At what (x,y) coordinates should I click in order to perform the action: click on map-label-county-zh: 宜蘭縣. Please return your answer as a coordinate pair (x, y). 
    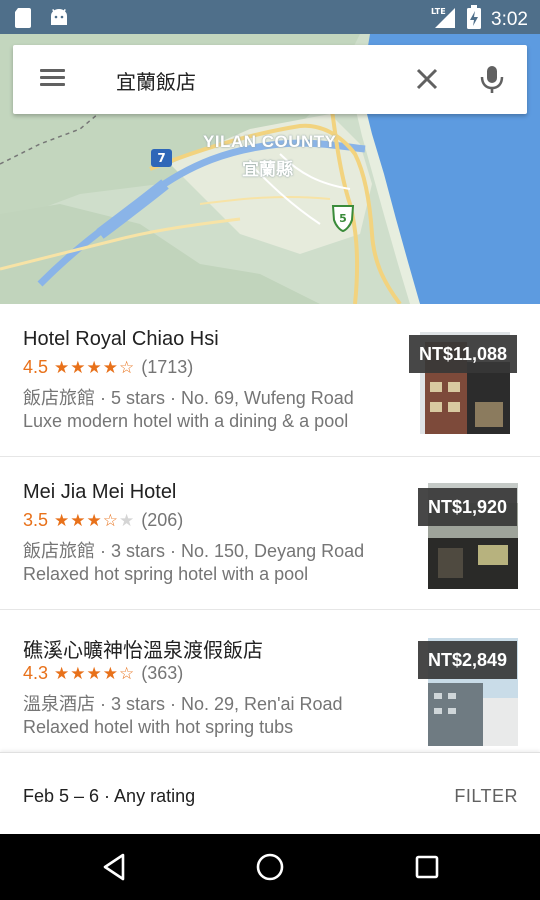
    Looking at the image, I should click on (267, 169).